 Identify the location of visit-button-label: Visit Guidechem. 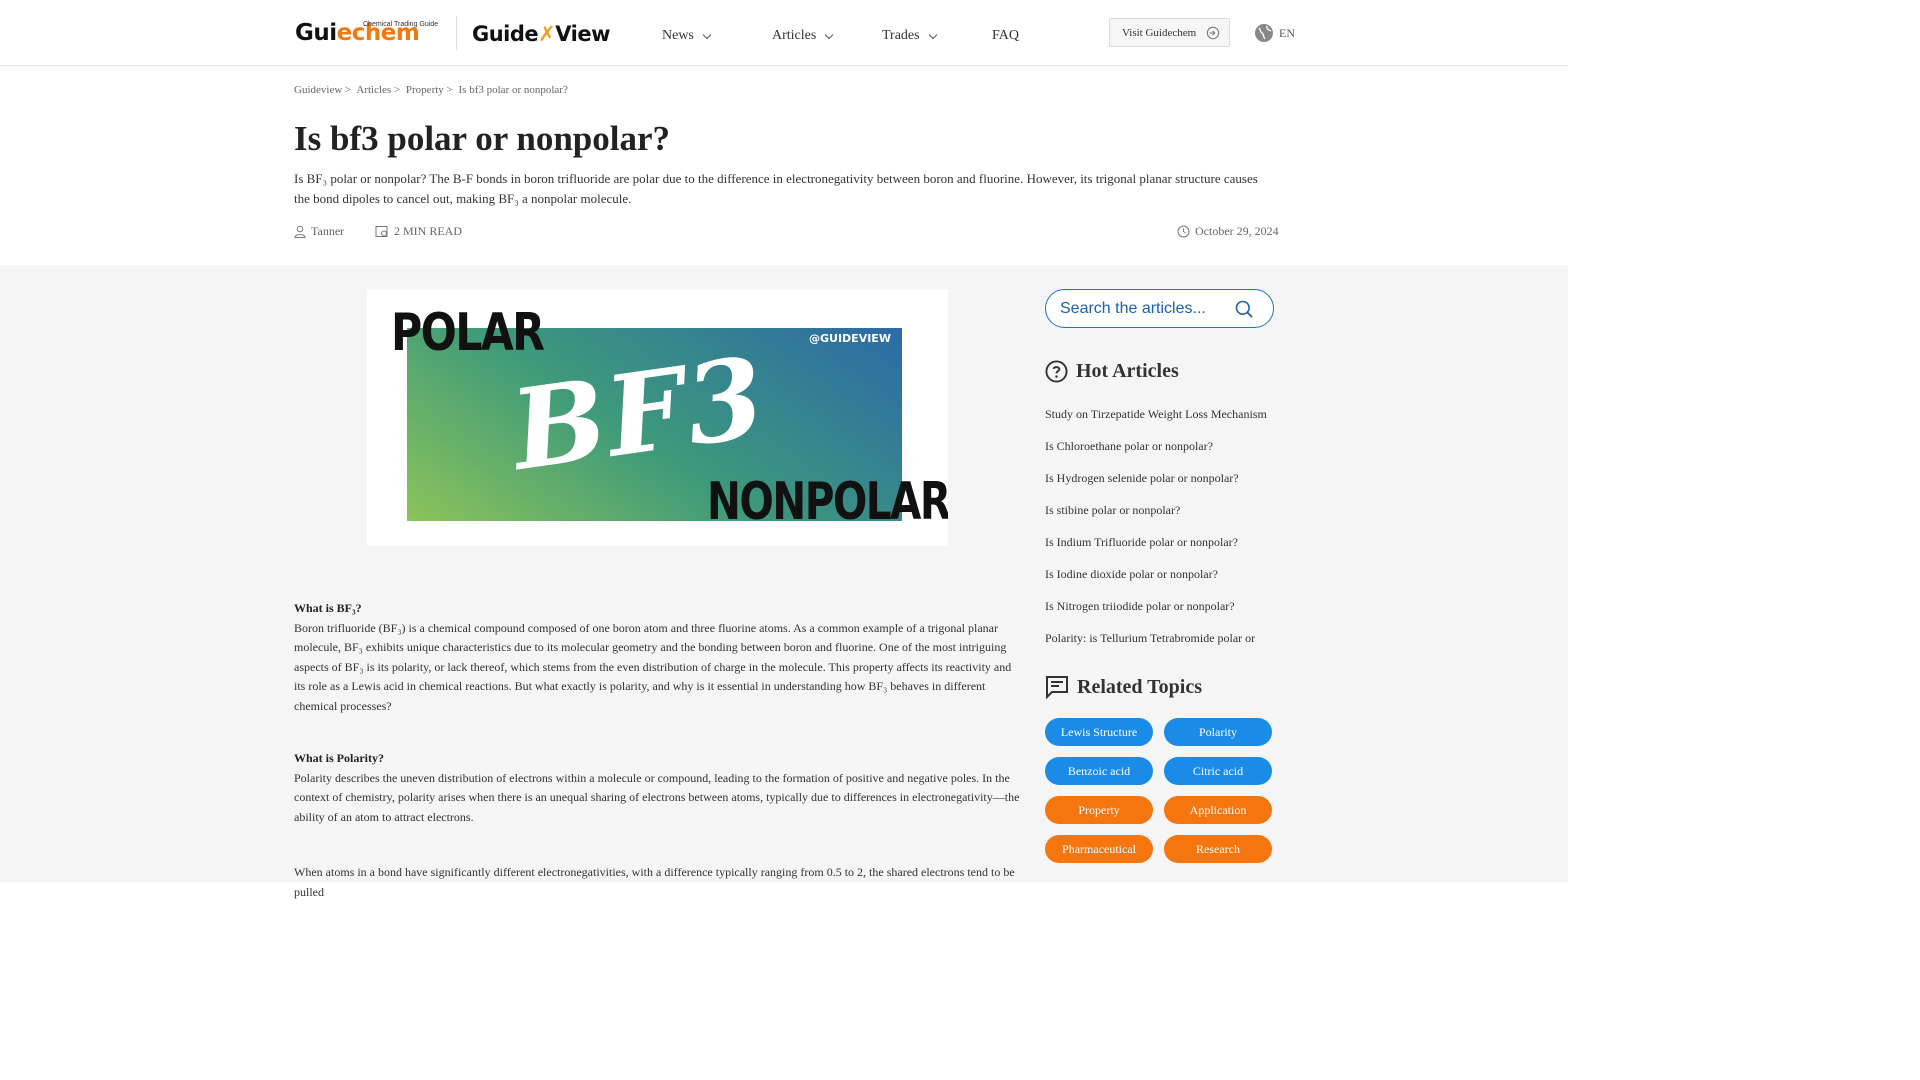
(1159, 32).